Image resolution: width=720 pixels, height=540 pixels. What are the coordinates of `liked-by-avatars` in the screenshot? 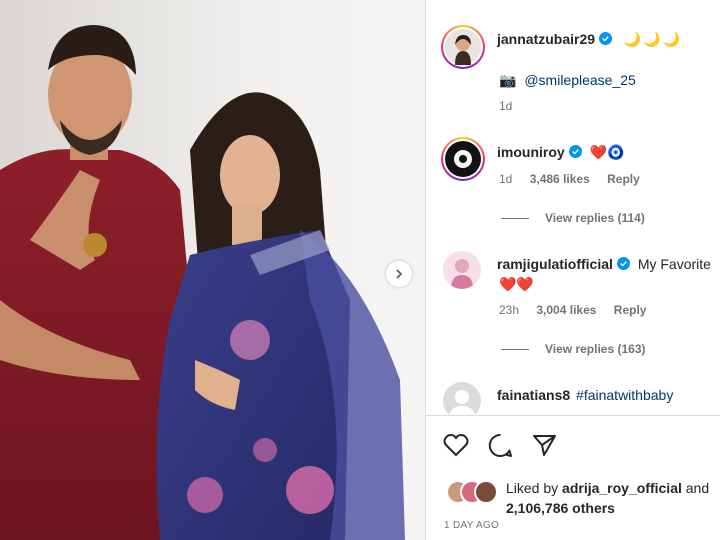 It's located at (474, 492).